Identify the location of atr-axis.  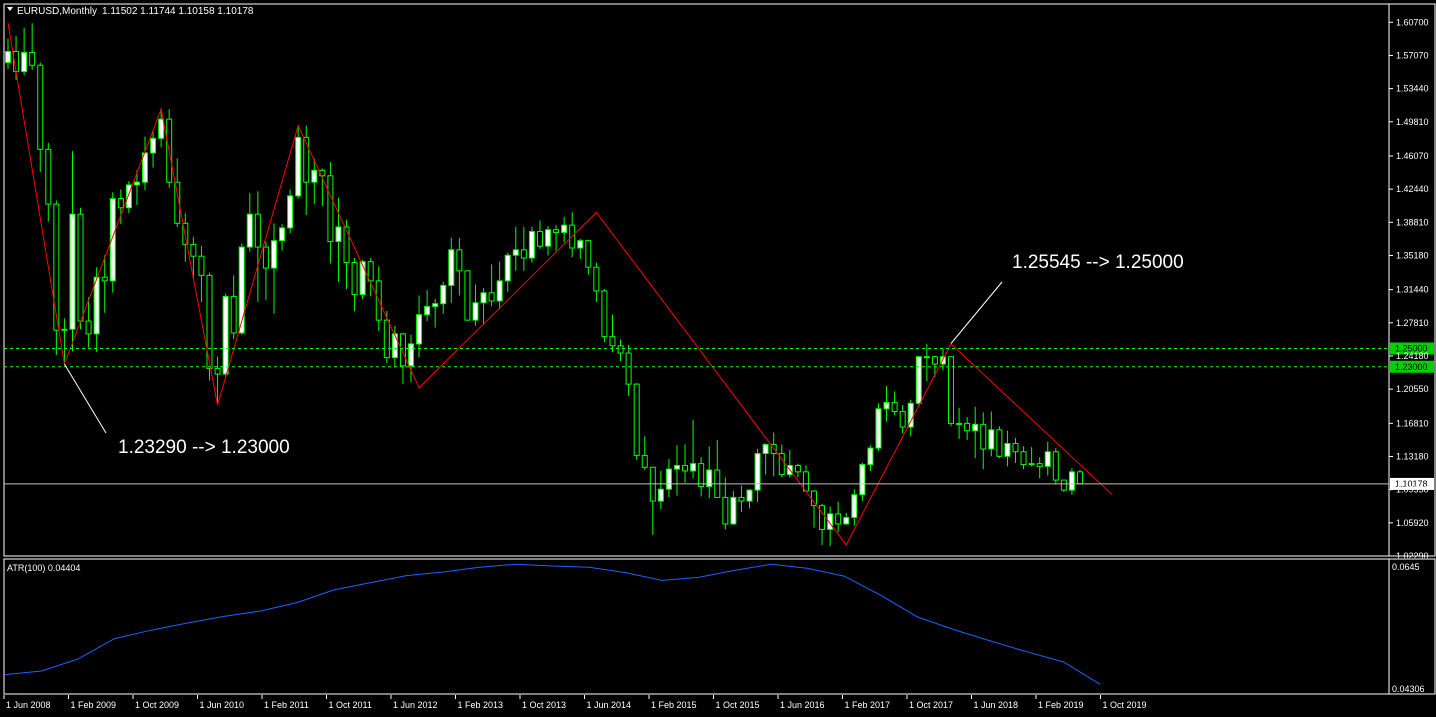
(1412, 626).